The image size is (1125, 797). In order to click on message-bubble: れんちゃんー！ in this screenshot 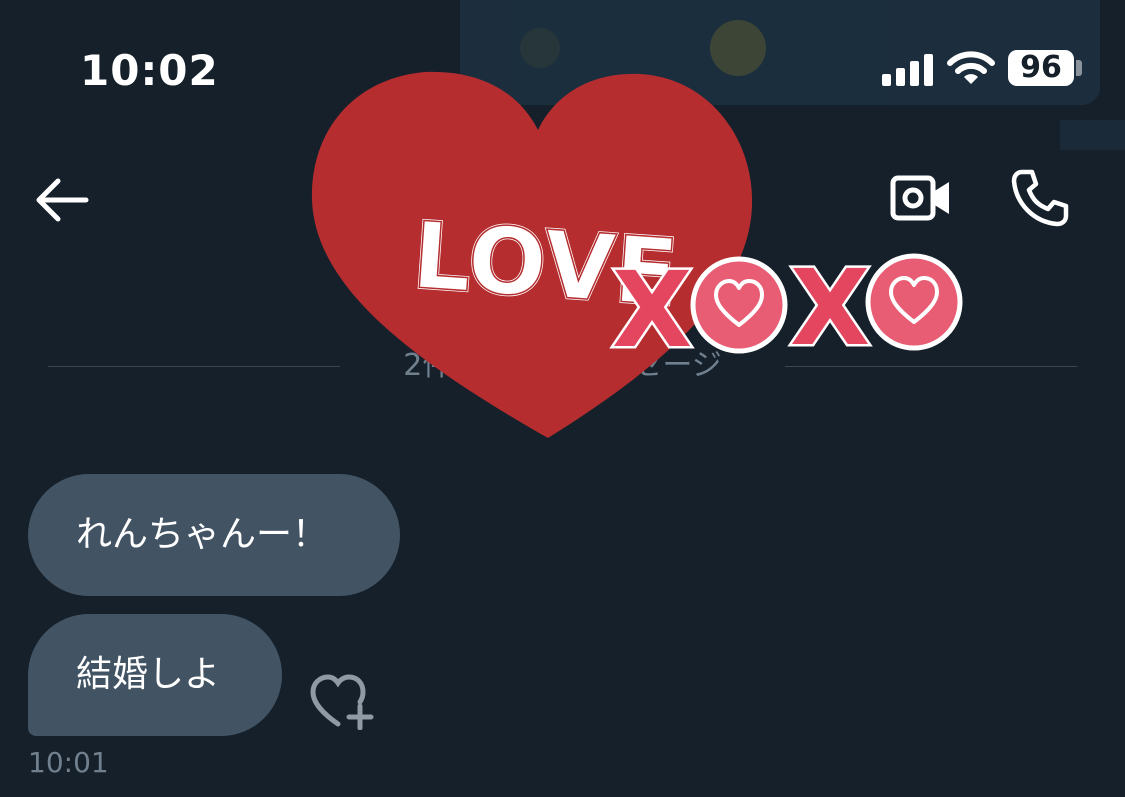, I will do `click(214, 535)`.